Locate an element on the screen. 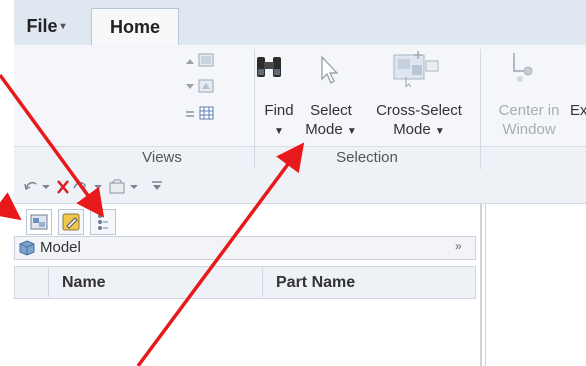 The image size is (586, 366). panel-splitter is located at coordinates (481, 284).